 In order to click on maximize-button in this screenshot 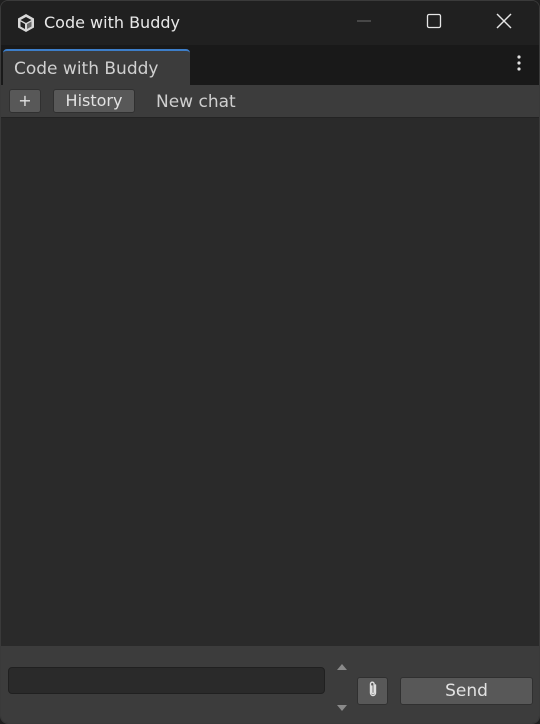, I will do `click(434, 23)`.